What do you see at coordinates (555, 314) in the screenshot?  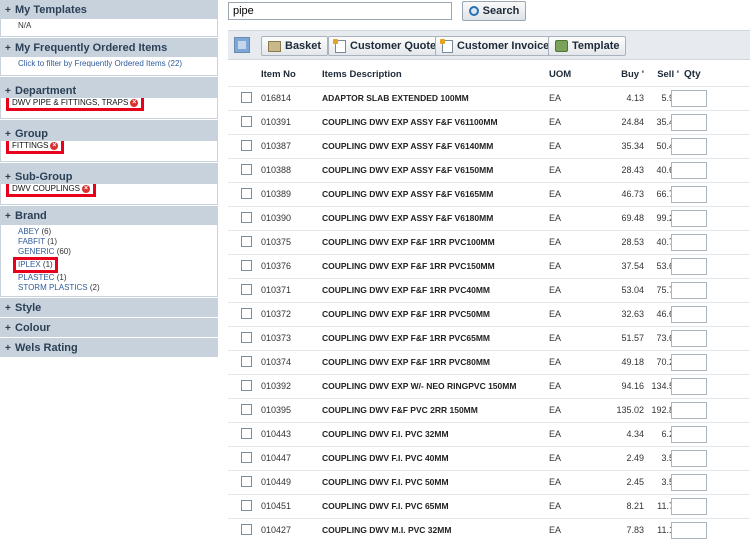 I see `item-uom: EA` at bounding box center [555, 314].